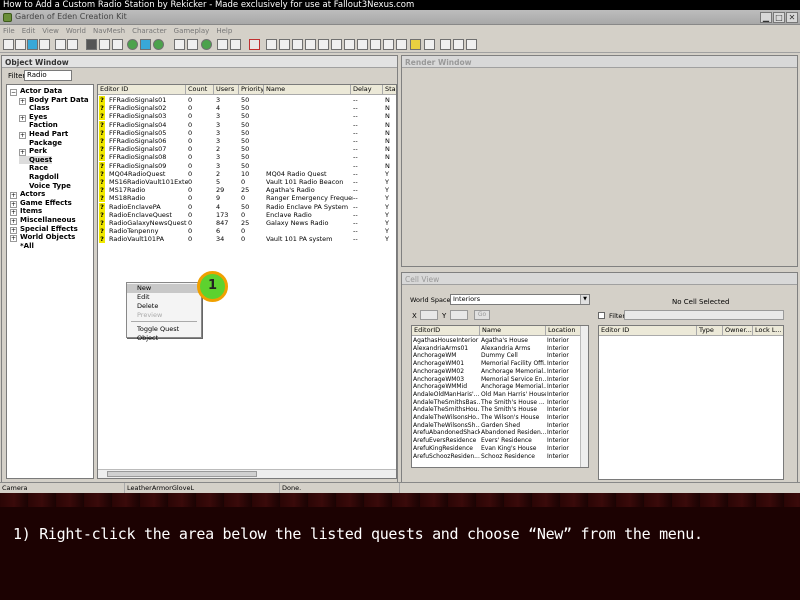 The width and height of the screenshot is (800, 600). Describe the element at coordinates (520, 299) in the screenshot. I see `world-space-select: Interiors ▼` at that location.